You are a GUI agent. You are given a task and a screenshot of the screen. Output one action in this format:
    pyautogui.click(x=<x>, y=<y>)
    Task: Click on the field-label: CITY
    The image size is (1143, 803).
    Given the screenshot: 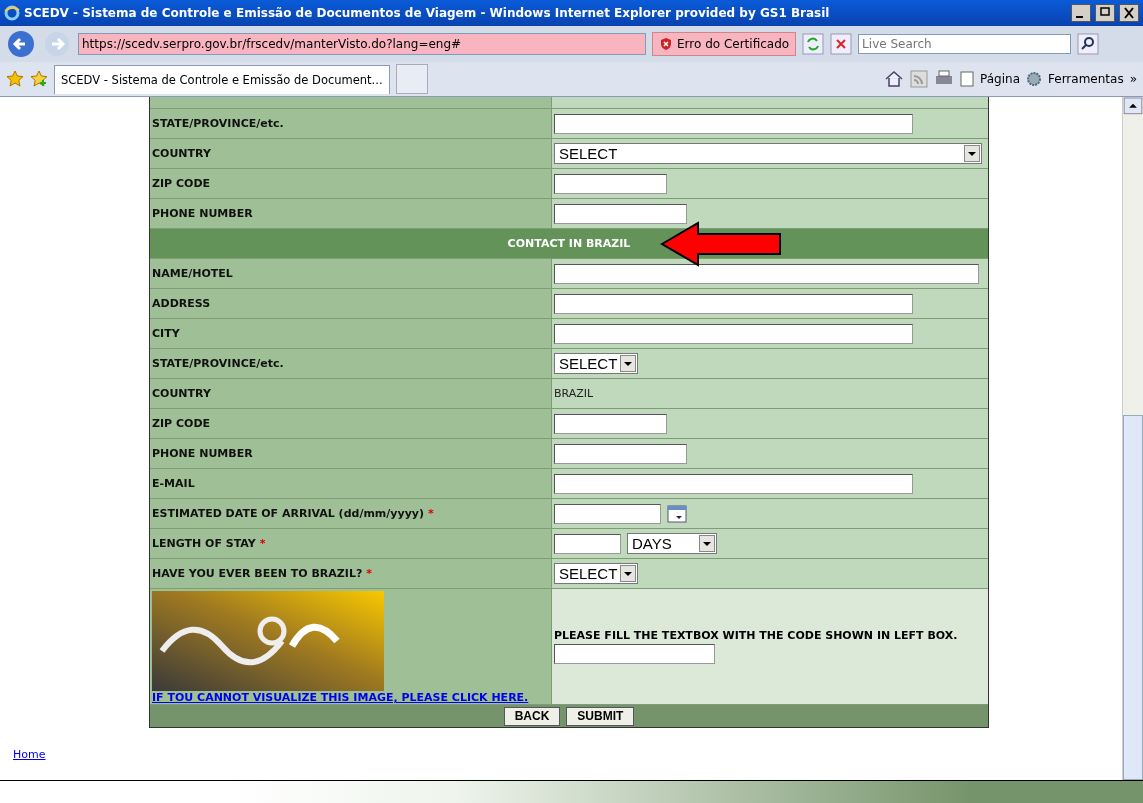 What is the action you would take?
    pyautogui.click(x=351, y=333)
    